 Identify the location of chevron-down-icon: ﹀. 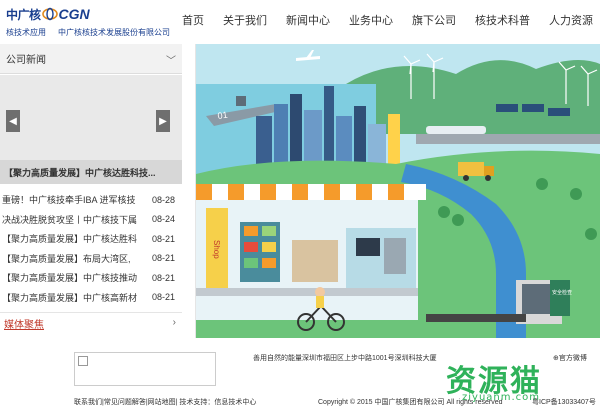
(171, 59).